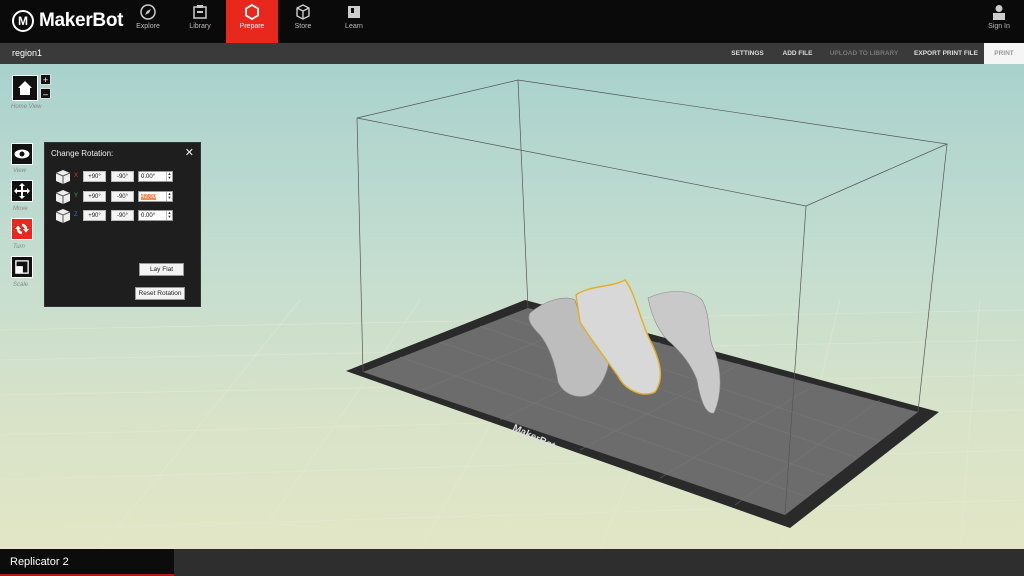  I want to click on axis-z-label: Z, so click(76, 215).